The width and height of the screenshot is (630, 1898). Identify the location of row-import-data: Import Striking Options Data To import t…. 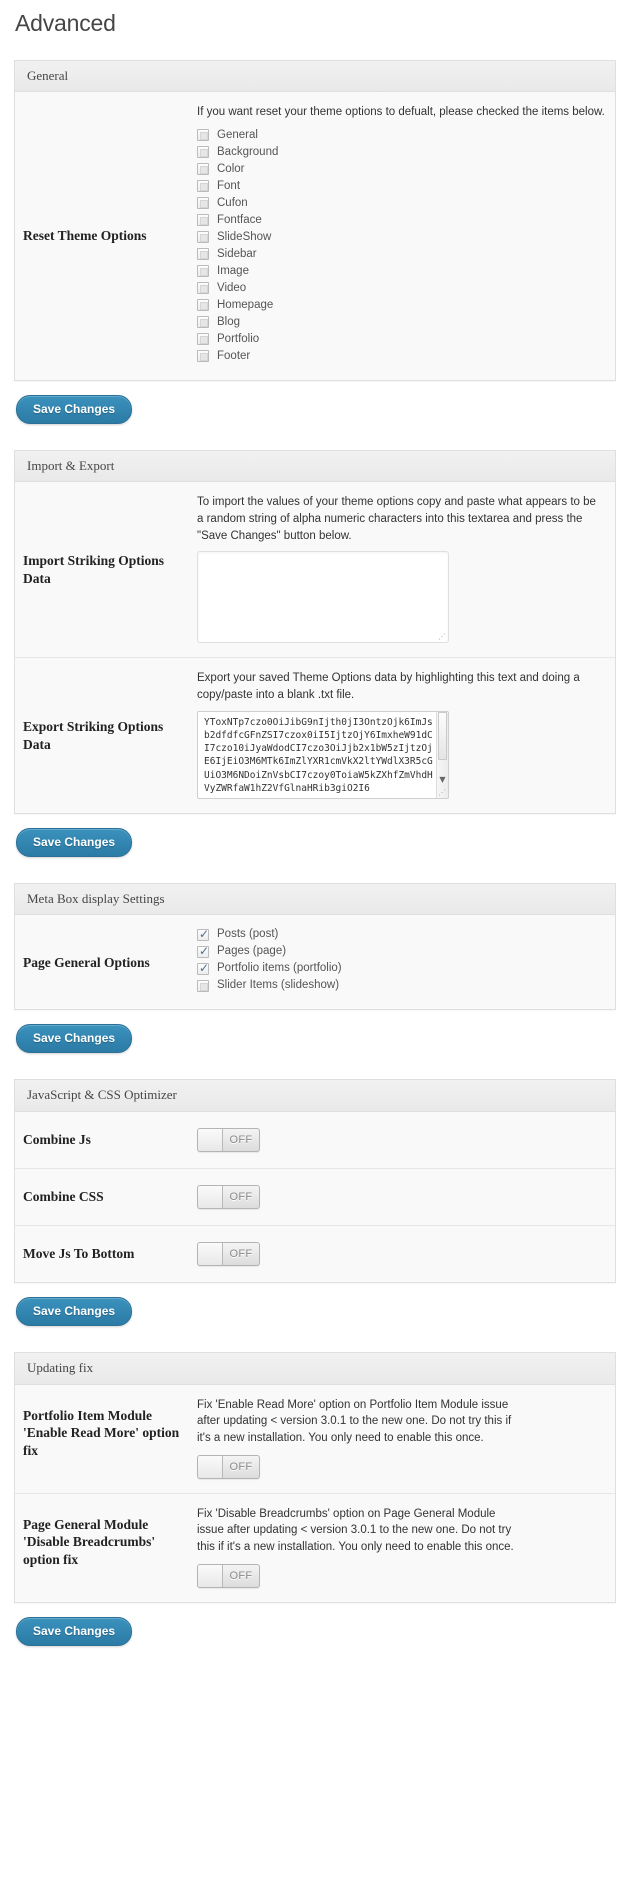
(315, 570).